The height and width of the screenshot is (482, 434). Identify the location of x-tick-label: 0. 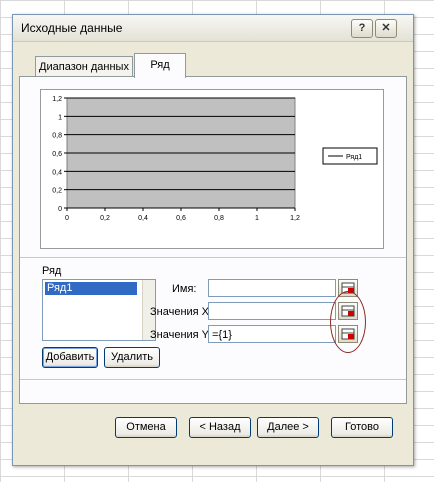
(67, 218).